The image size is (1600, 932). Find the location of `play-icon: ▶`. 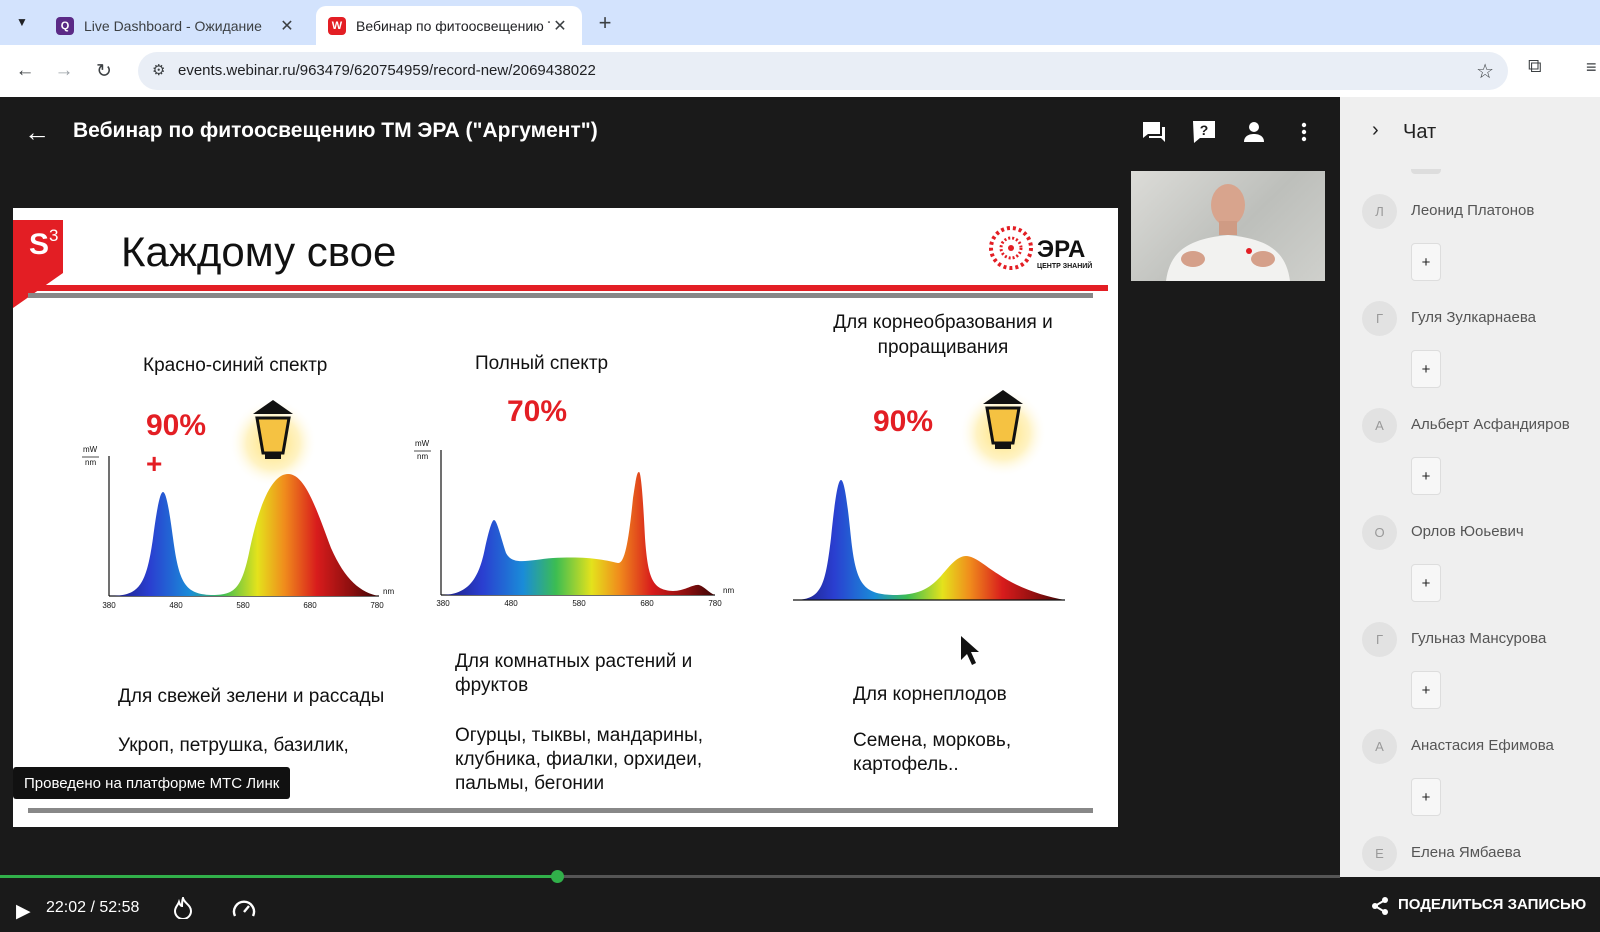

play-icon: ▶ is located at coordinates (23, 911).